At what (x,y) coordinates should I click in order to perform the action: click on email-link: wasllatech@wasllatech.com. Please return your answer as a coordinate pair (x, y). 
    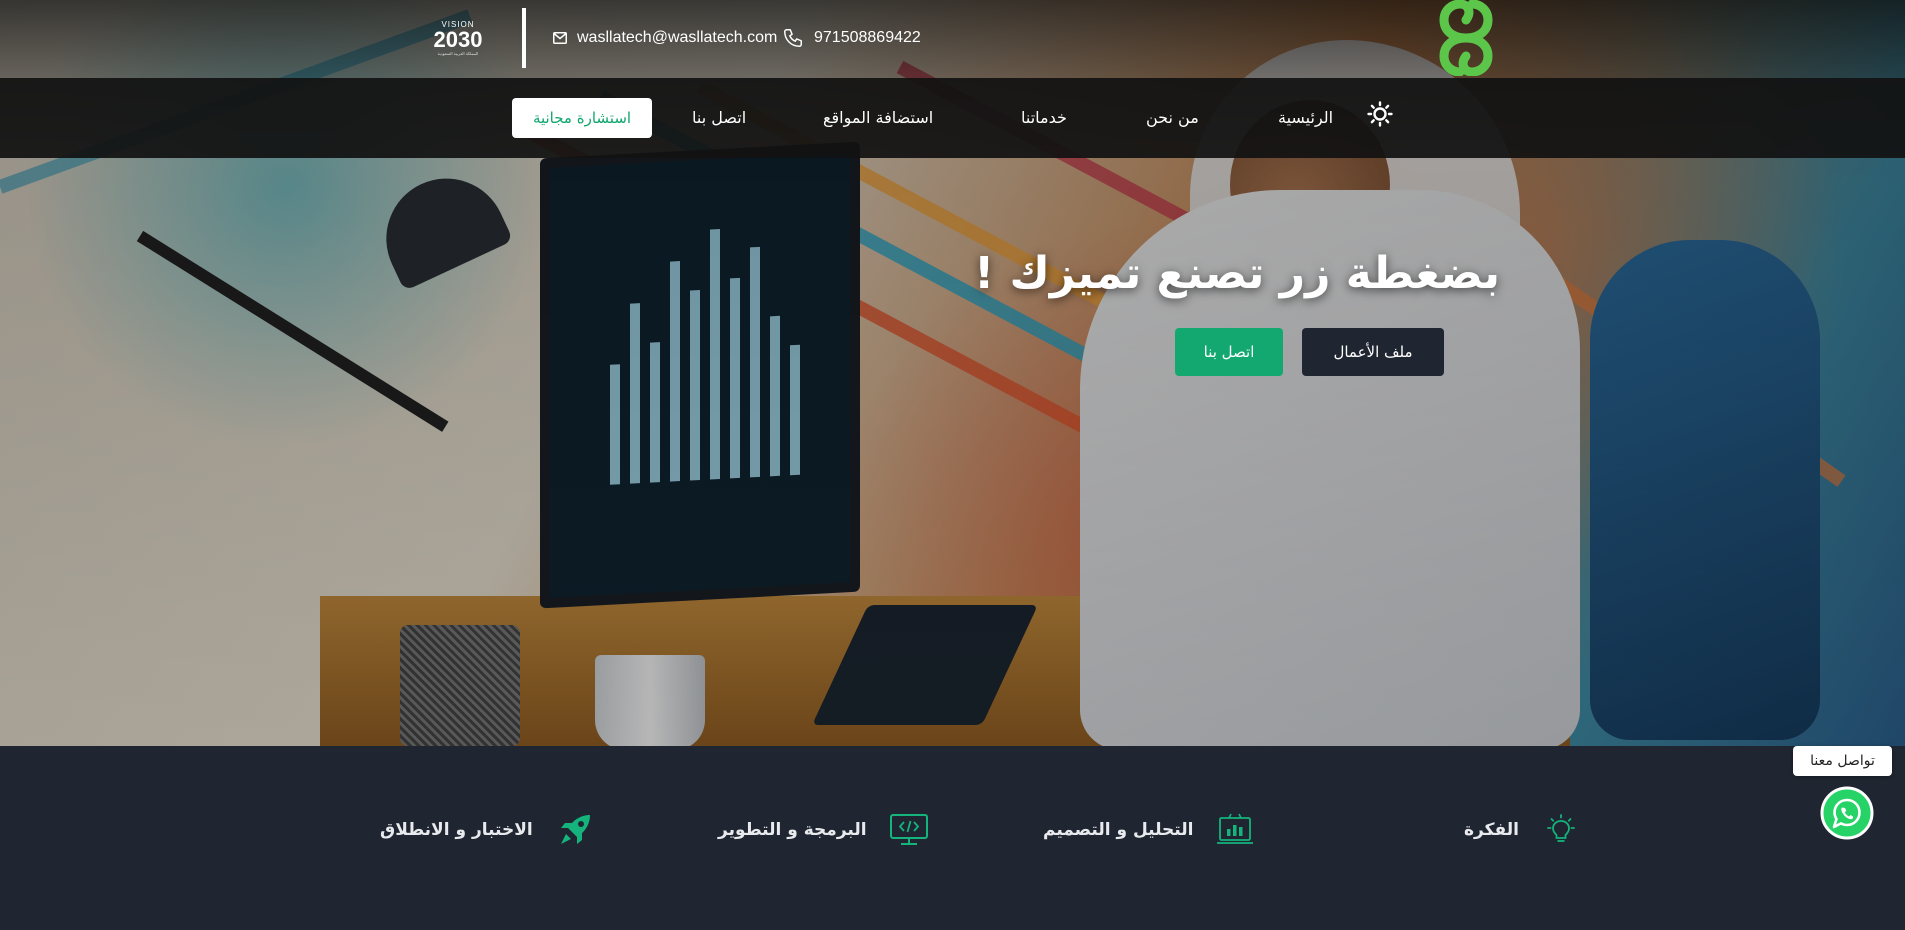
    Looking at the image, I should click on (665, 38).